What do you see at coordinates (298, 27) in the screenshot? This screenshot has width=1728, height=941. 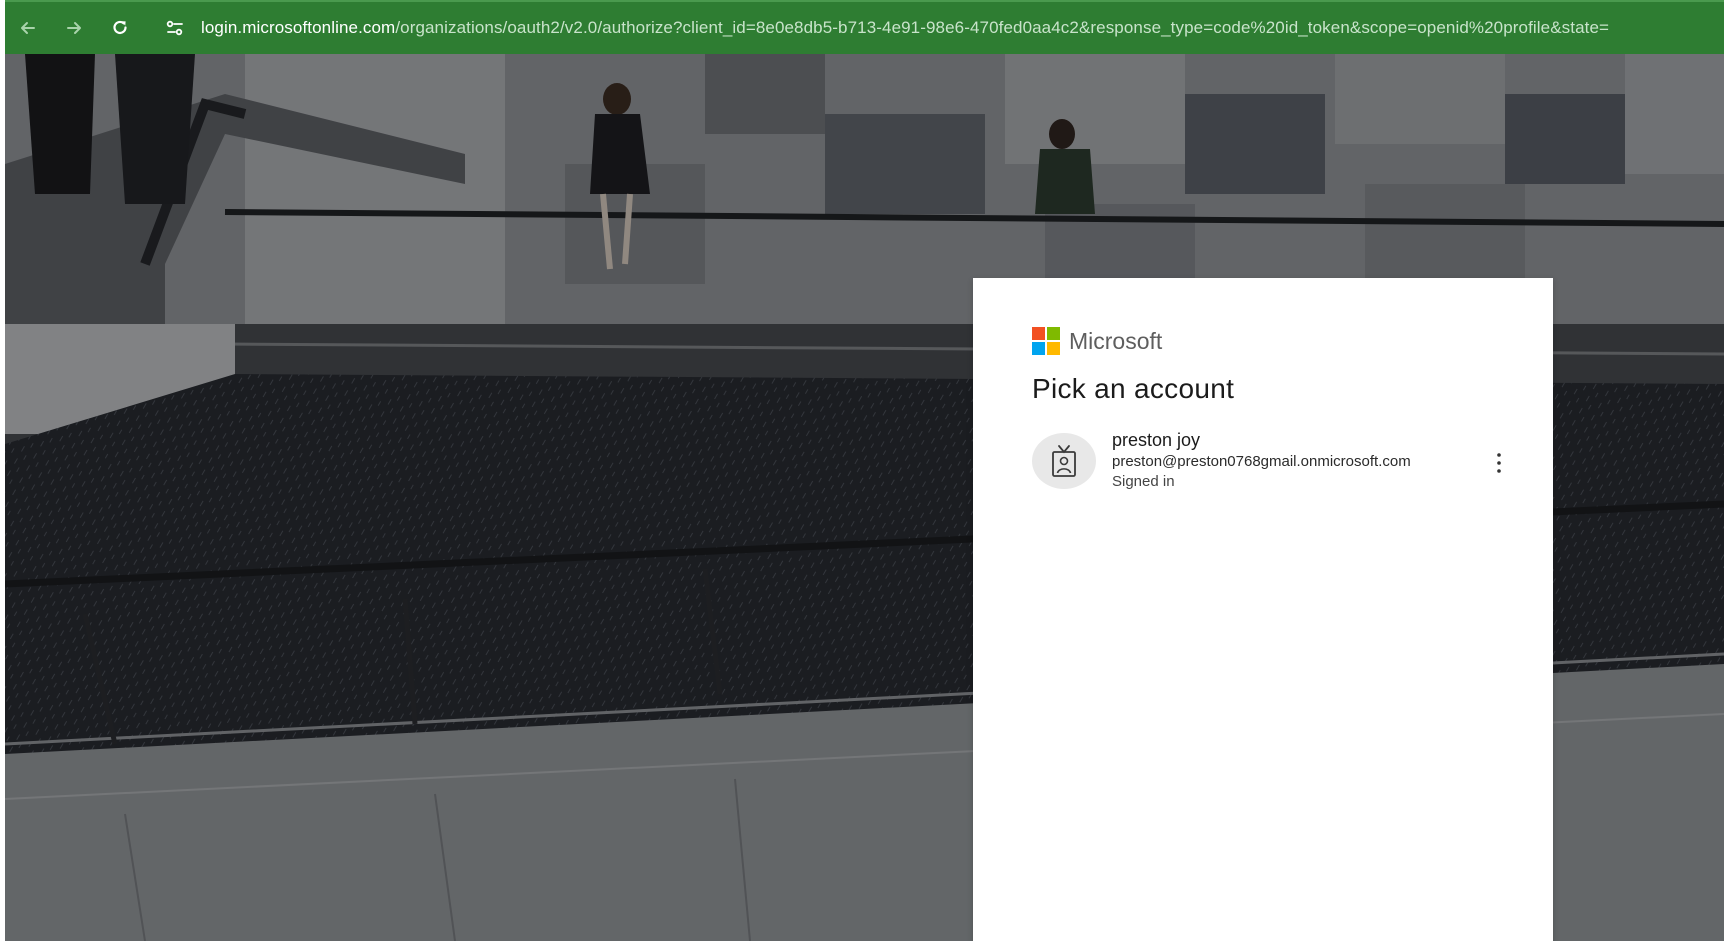 I see `url-host: login.microsoftonline.com` at bounding box center [298, 27].